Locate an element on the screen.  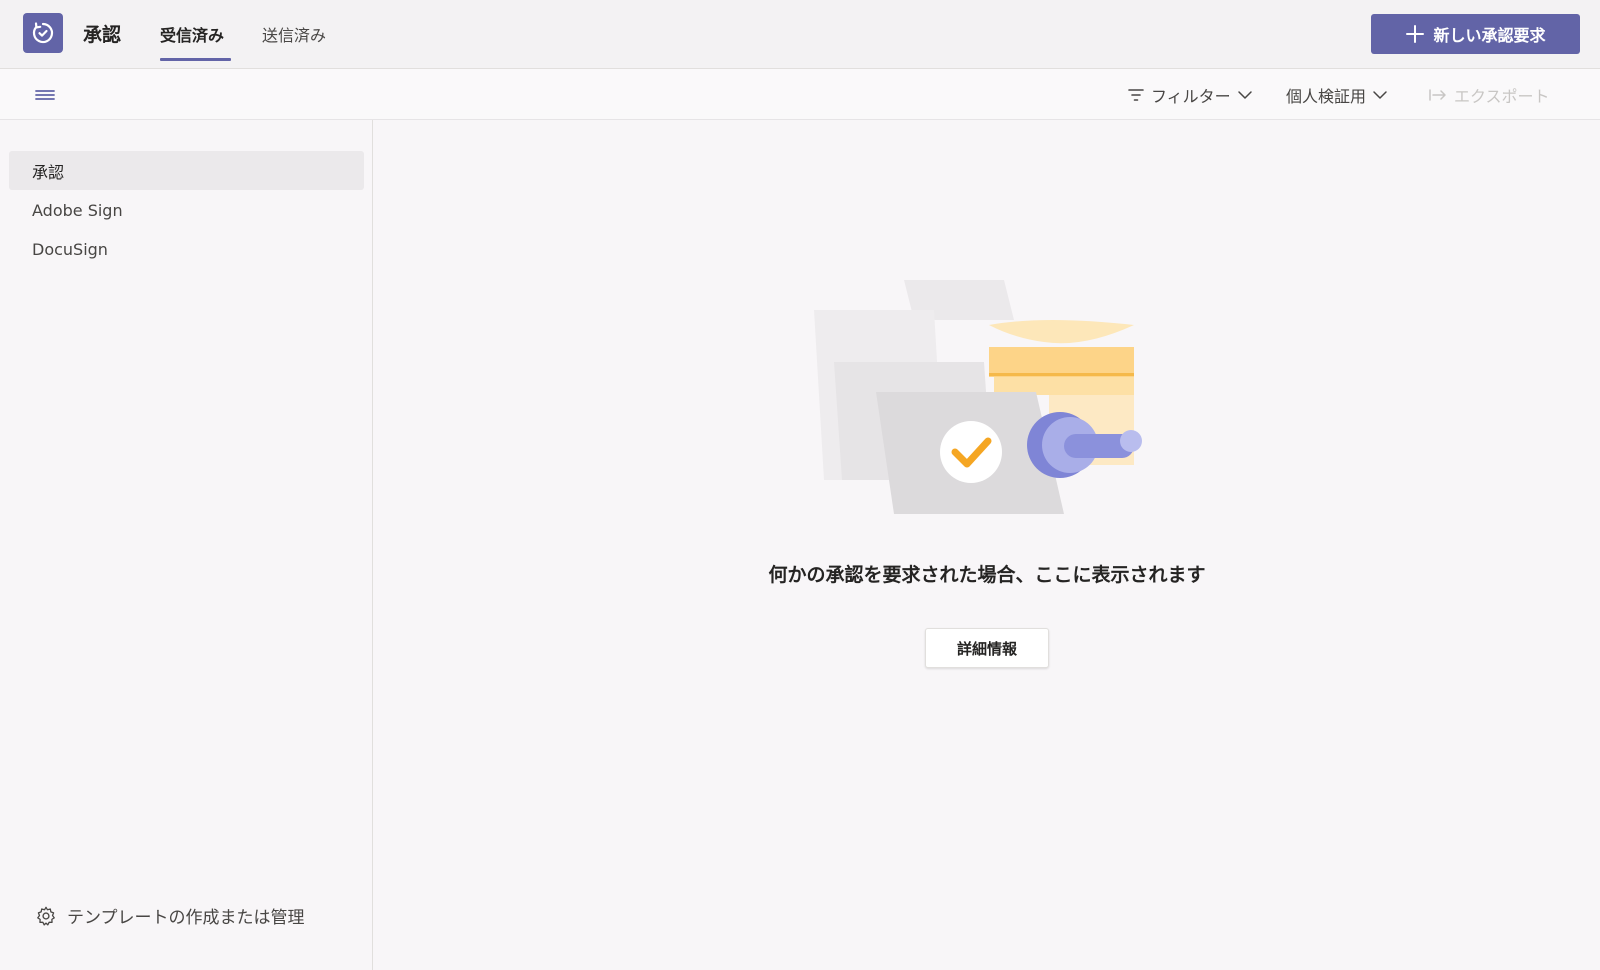
manage-templates-label: テンプレートの作成または管理 is located at coordinates (186, 918).